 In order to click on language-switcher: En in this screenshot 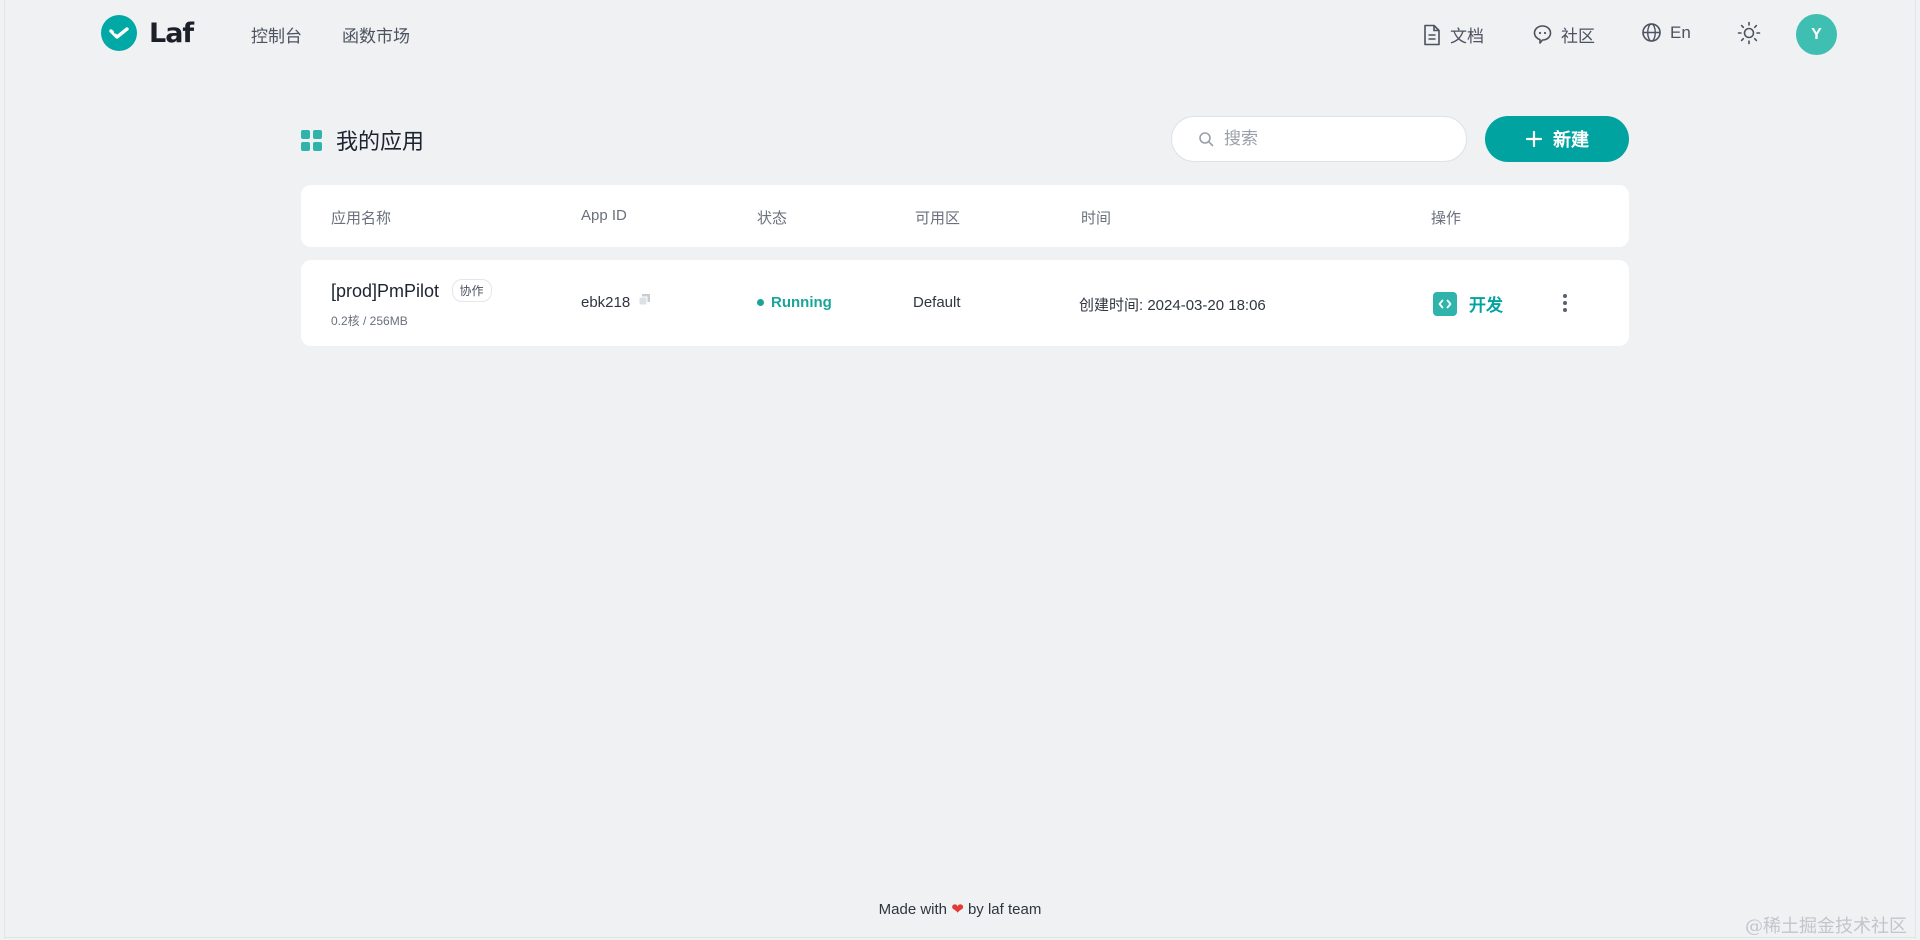, I will do `click(1666, 32)`.